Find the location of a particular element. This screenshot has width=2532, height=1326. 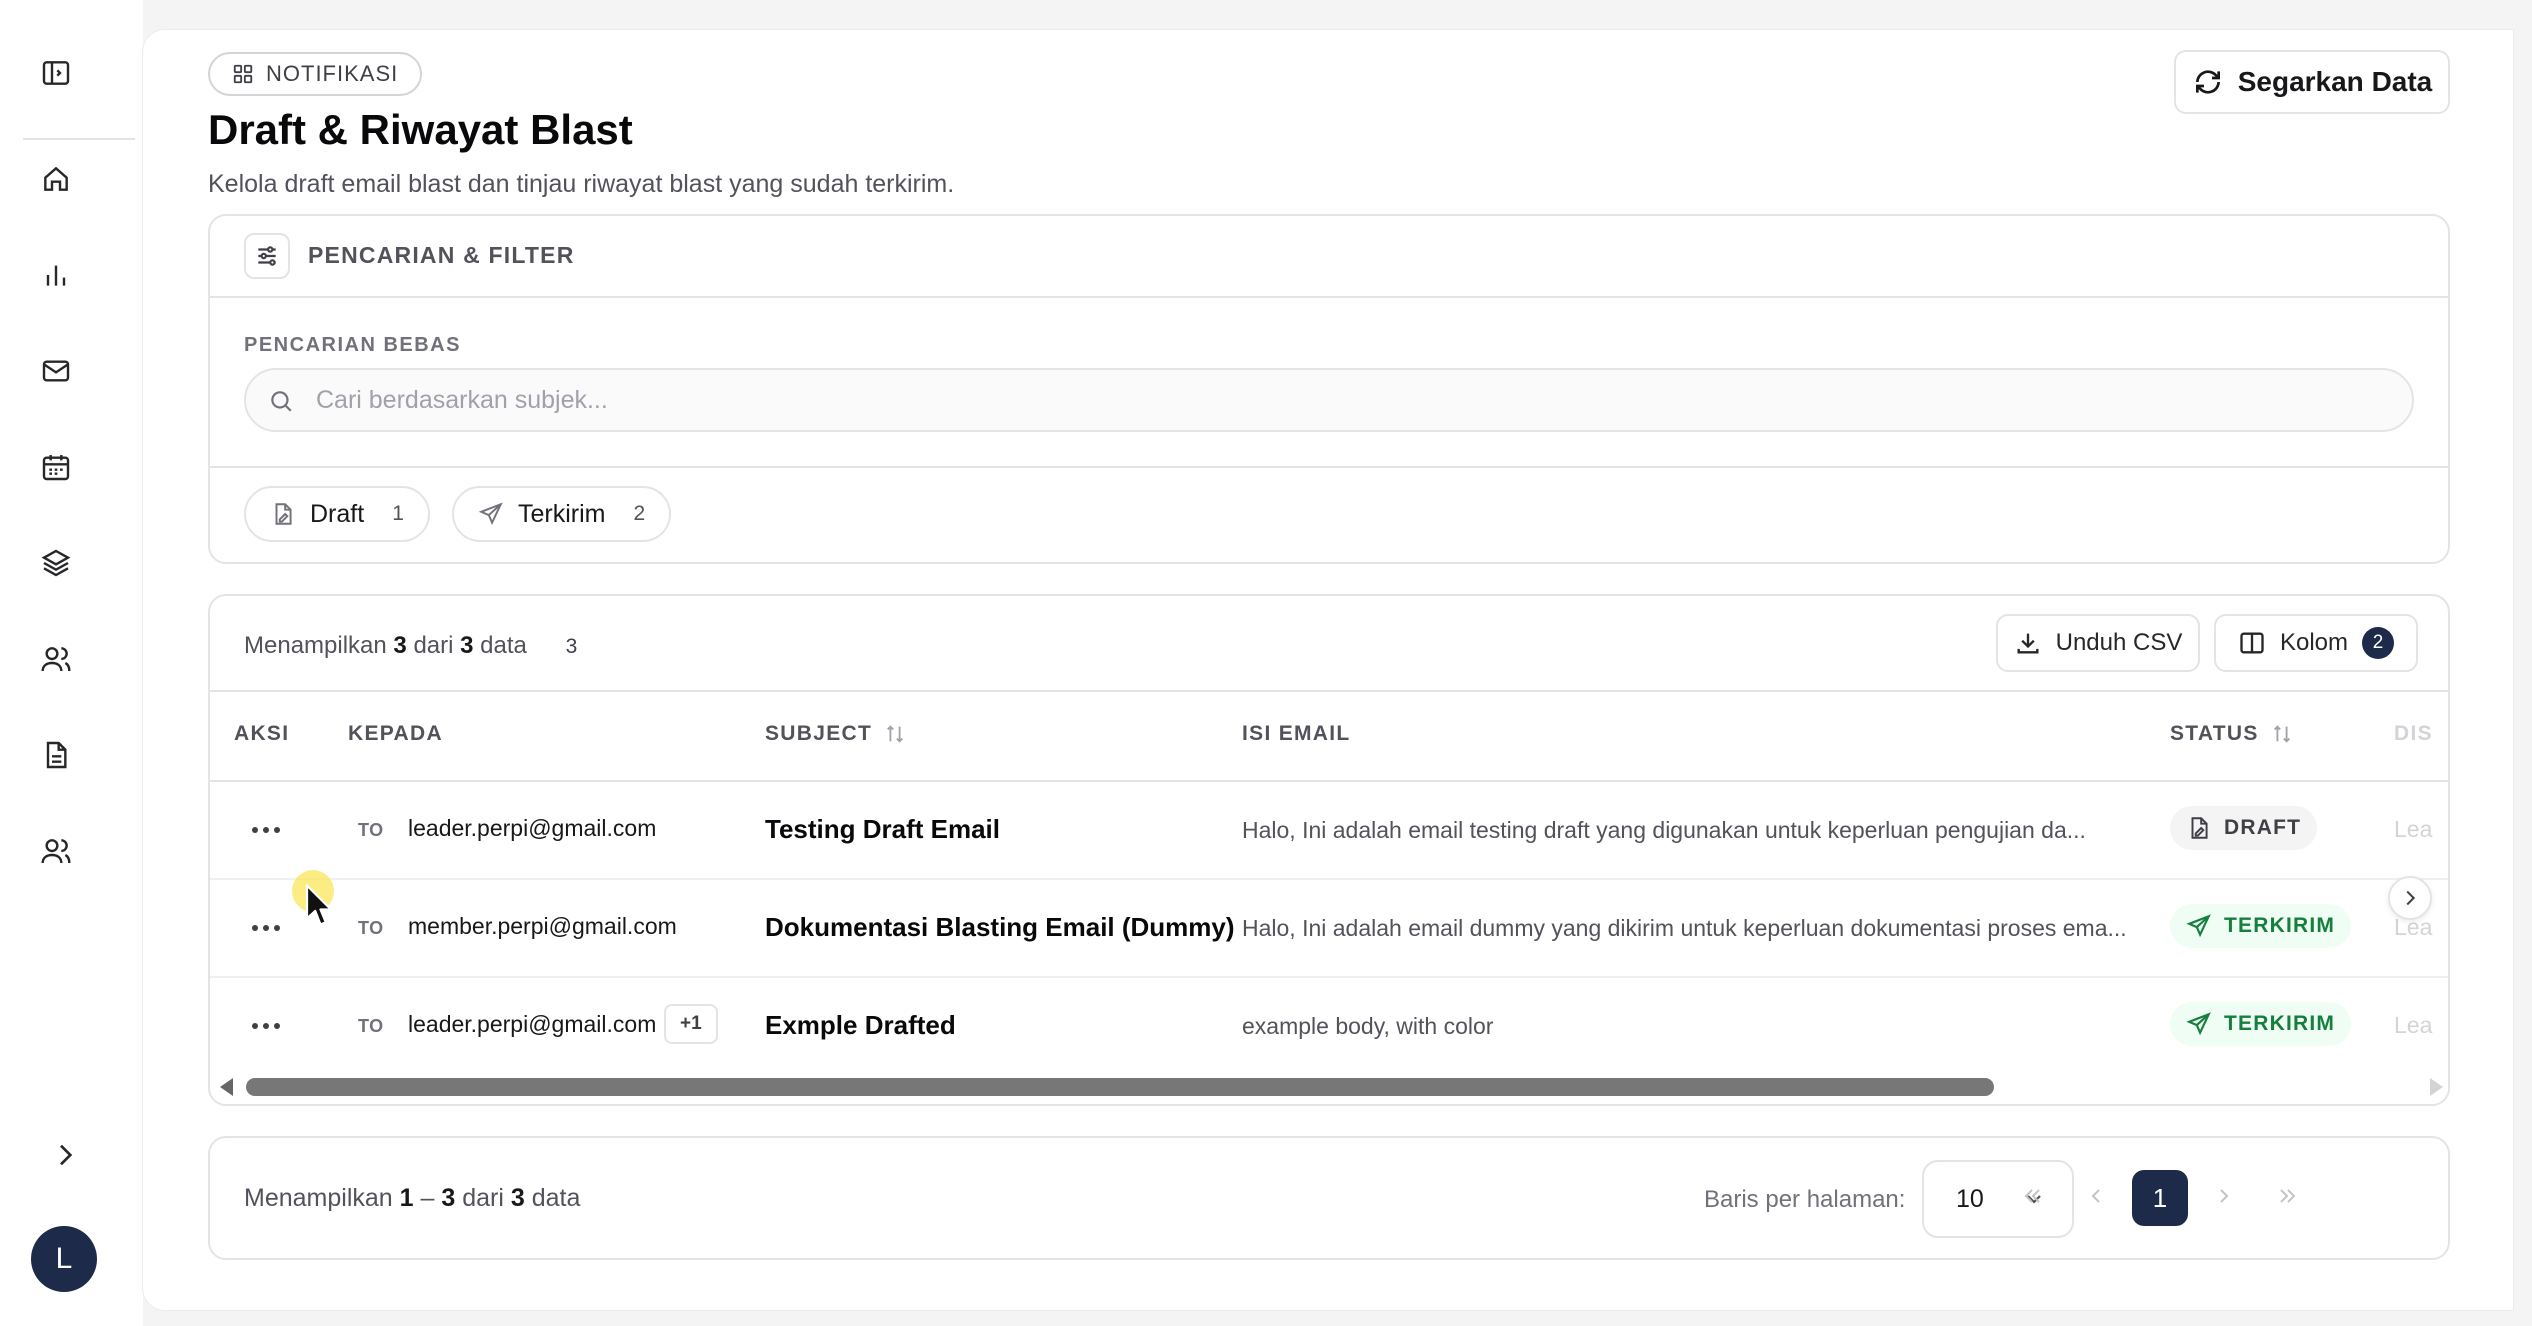

pag-total: 3 is located at coordinates (517, 1198).